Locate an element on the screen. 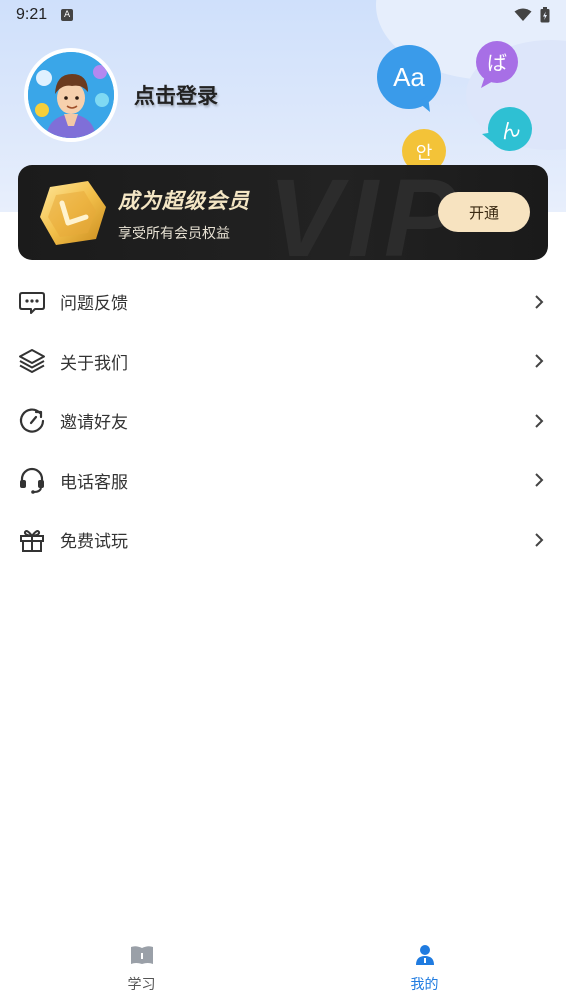 The image size is (566, 1008). status-time: 9:21 is located at coordinates (32, 14).